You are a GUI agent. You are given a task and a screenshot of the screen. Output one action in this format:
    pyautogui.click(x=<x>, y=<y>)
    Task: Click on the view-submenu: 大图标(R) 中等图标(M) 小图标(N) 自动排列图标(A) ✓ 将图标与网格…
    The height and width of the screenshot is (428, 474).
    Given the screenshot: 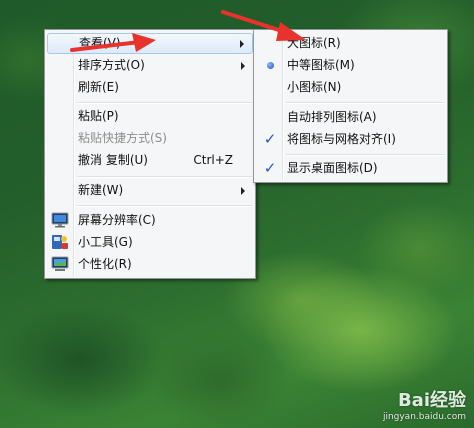 What is the action you would take?
    pyautogui.click(x=350, y=106)
    